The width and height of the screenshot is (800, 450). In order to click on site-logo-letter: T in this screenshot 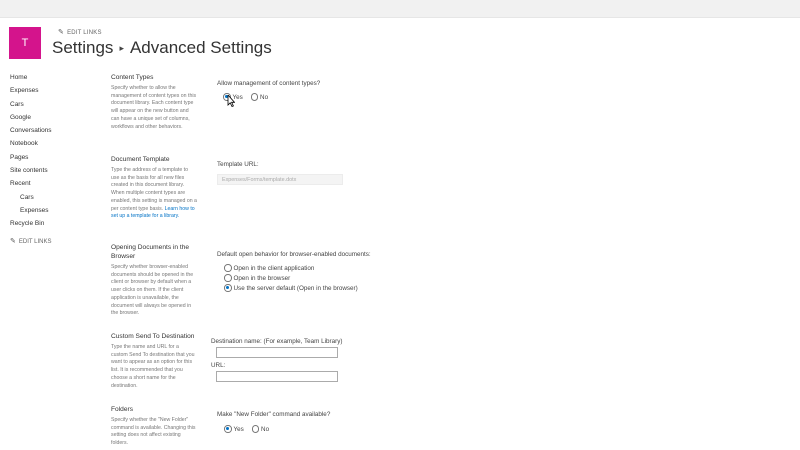, I will do `click(25, 43)`.